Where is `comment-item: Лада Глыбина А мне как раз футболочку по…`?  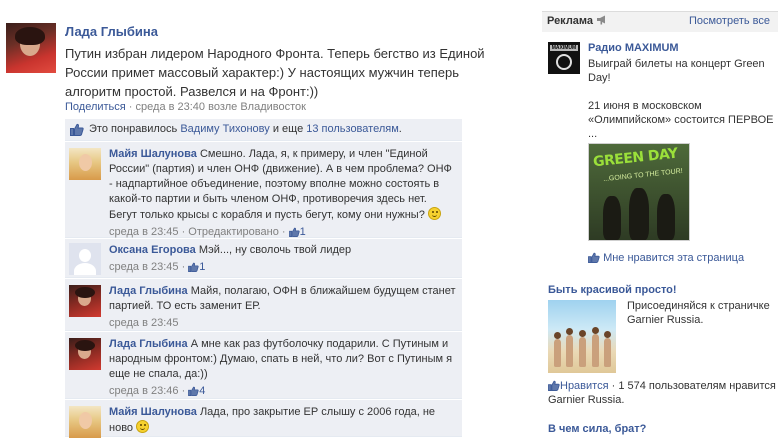
comment-item: Лада Глыбина А мне как раз футболочку по… is located at coordinates (263, 365).